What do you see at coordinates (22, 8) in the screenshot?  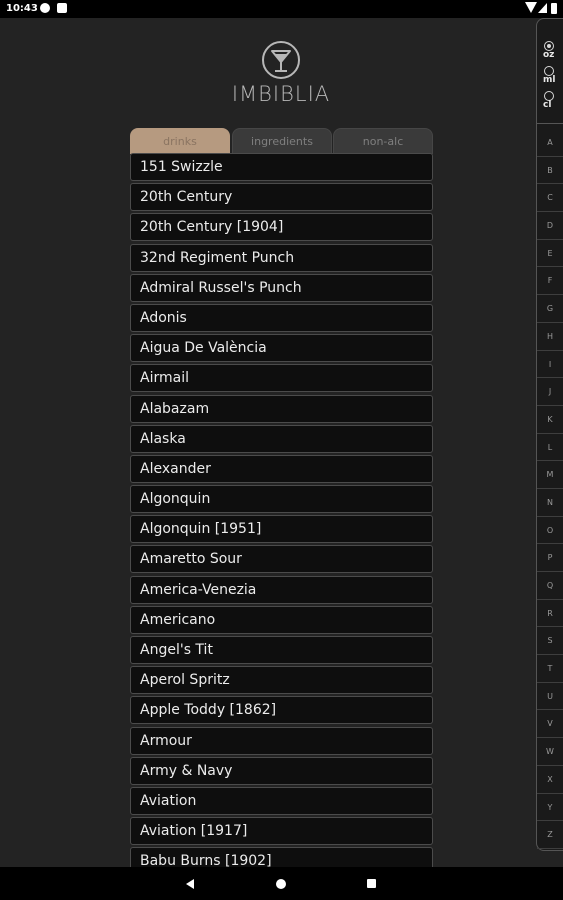 I see `status-time: 10:43` at bounding box center [22, 8].